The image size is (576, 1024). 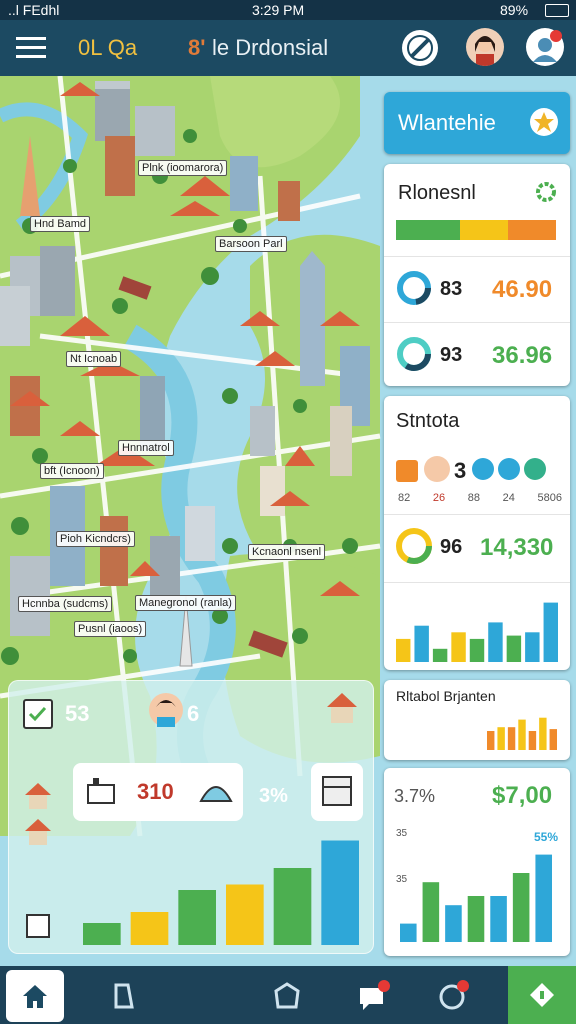 I want to click on production-card: 310, so click(x=158, y=792).